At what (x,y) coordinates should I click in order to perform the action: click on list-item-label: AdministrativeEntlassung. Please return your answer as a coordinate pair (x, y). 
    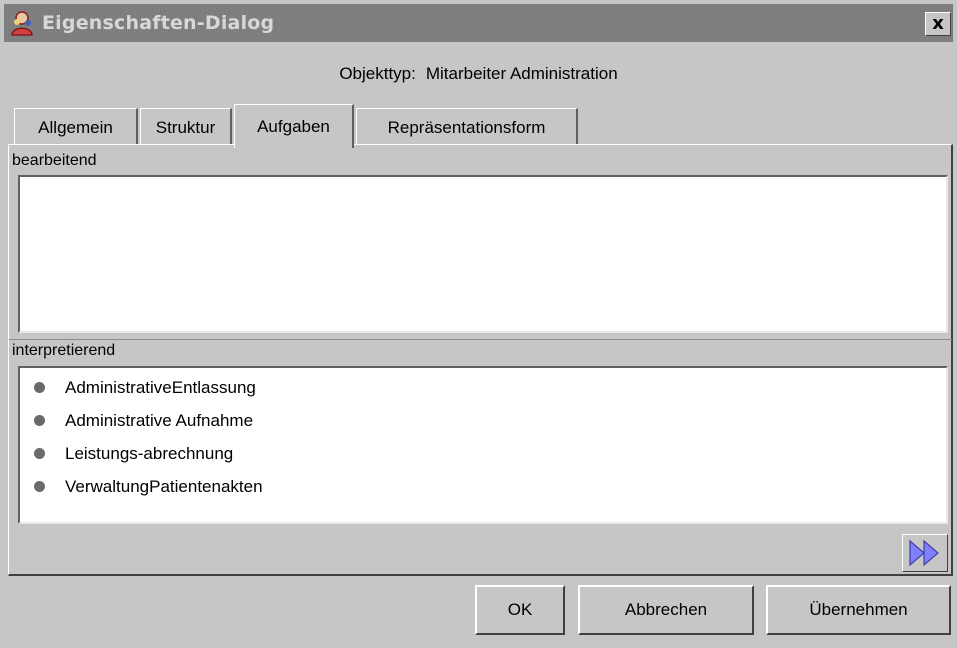
    Looking at the image, I should click on (160, 387).